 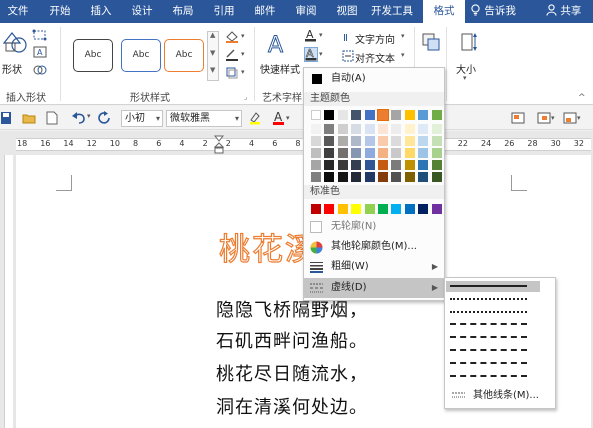 What do you see at coordinates (348, 56) in the screenshot?
I see `align-text-icon` at bounding box center [348, 56].